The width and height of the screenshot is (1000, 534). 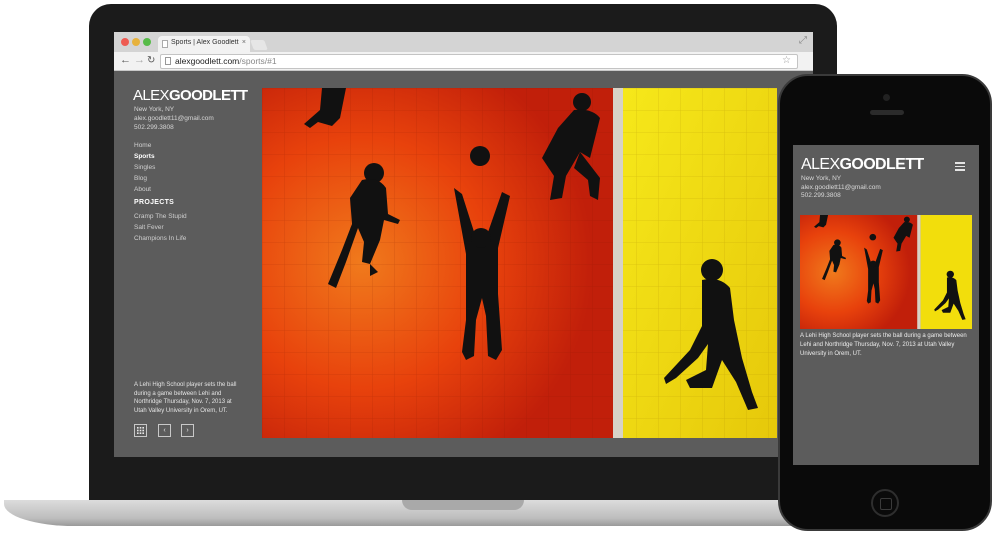 I want to click on projects-heading: PROJECTS, so click(x=154, y=202).